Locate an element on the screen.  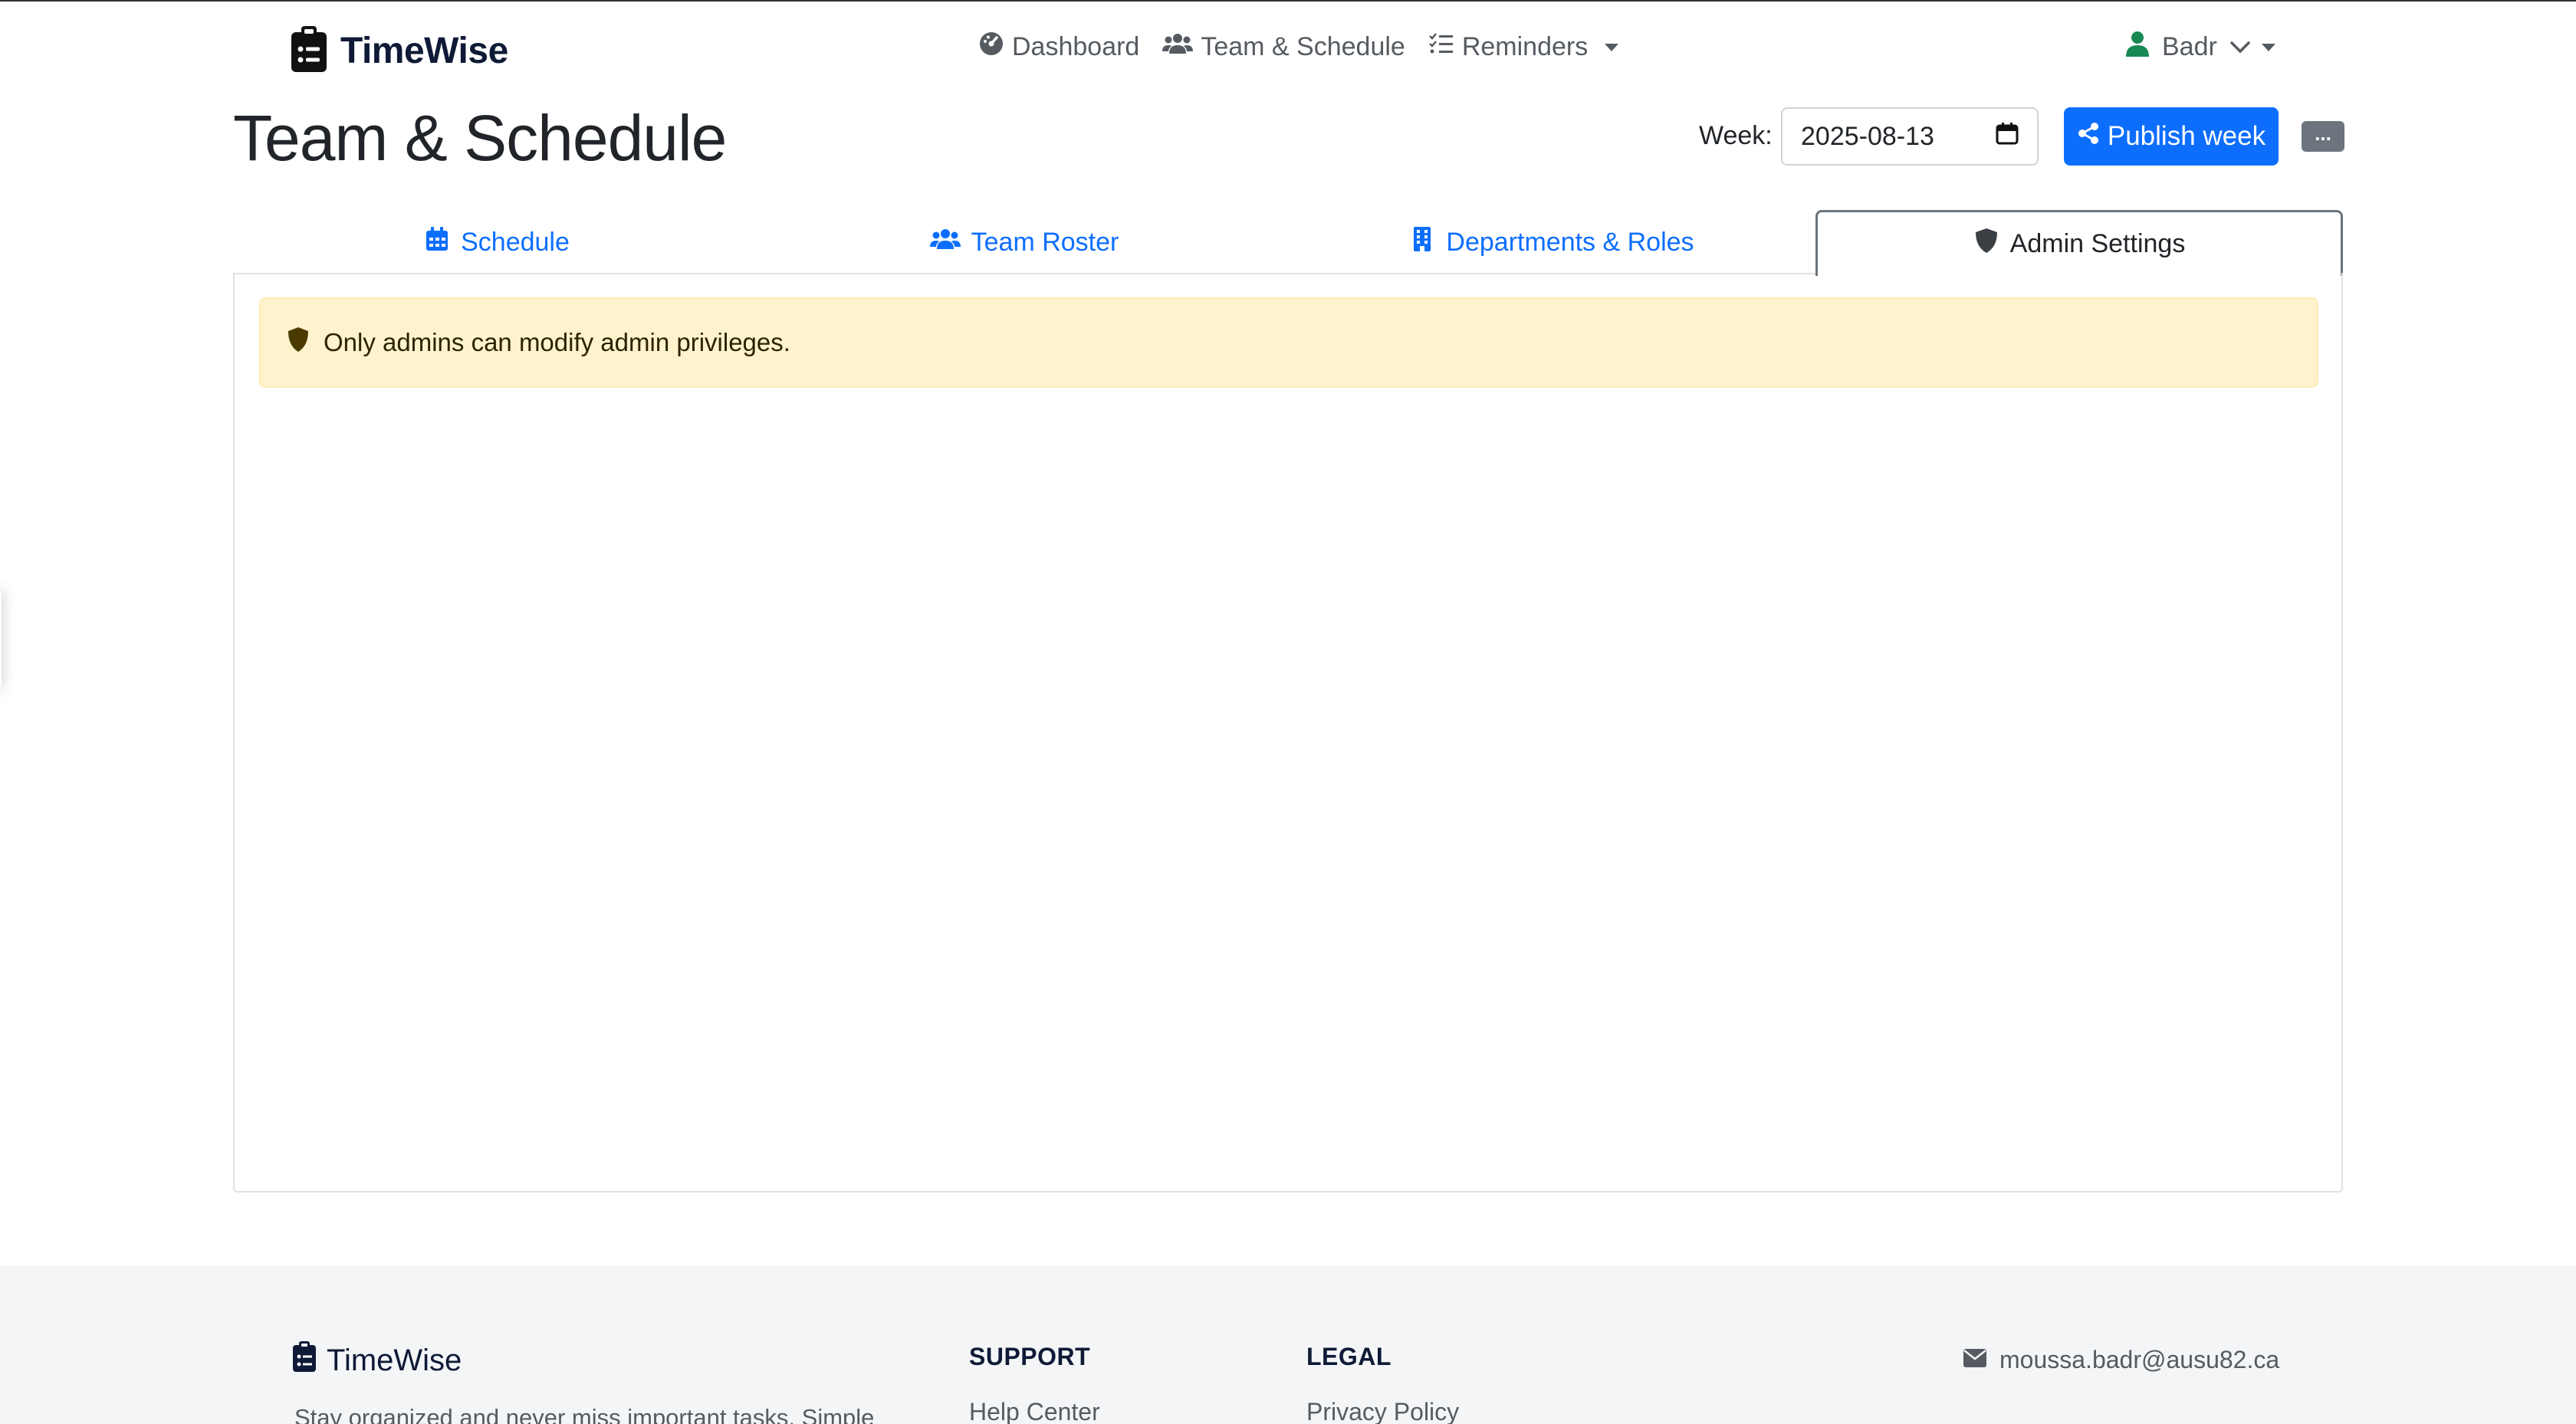
nav-team-schedule: Team & Schedule is located at coordinates (1284, 47).